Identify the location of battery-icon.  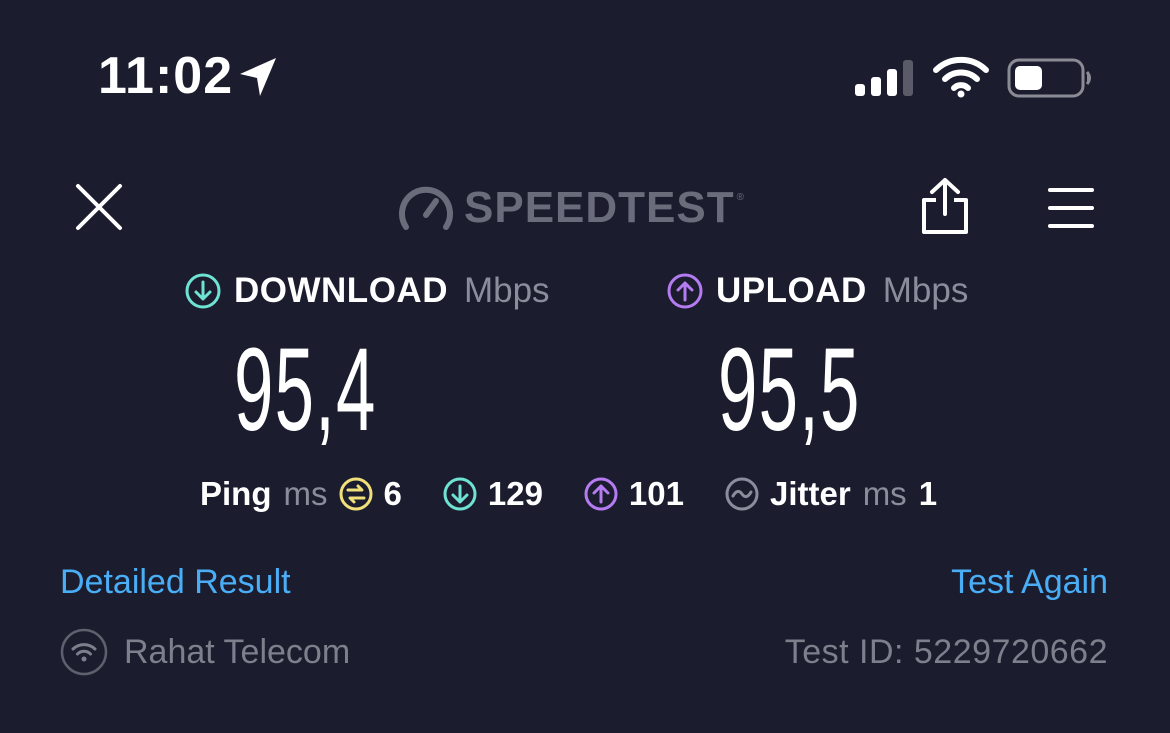
(1049, 78).